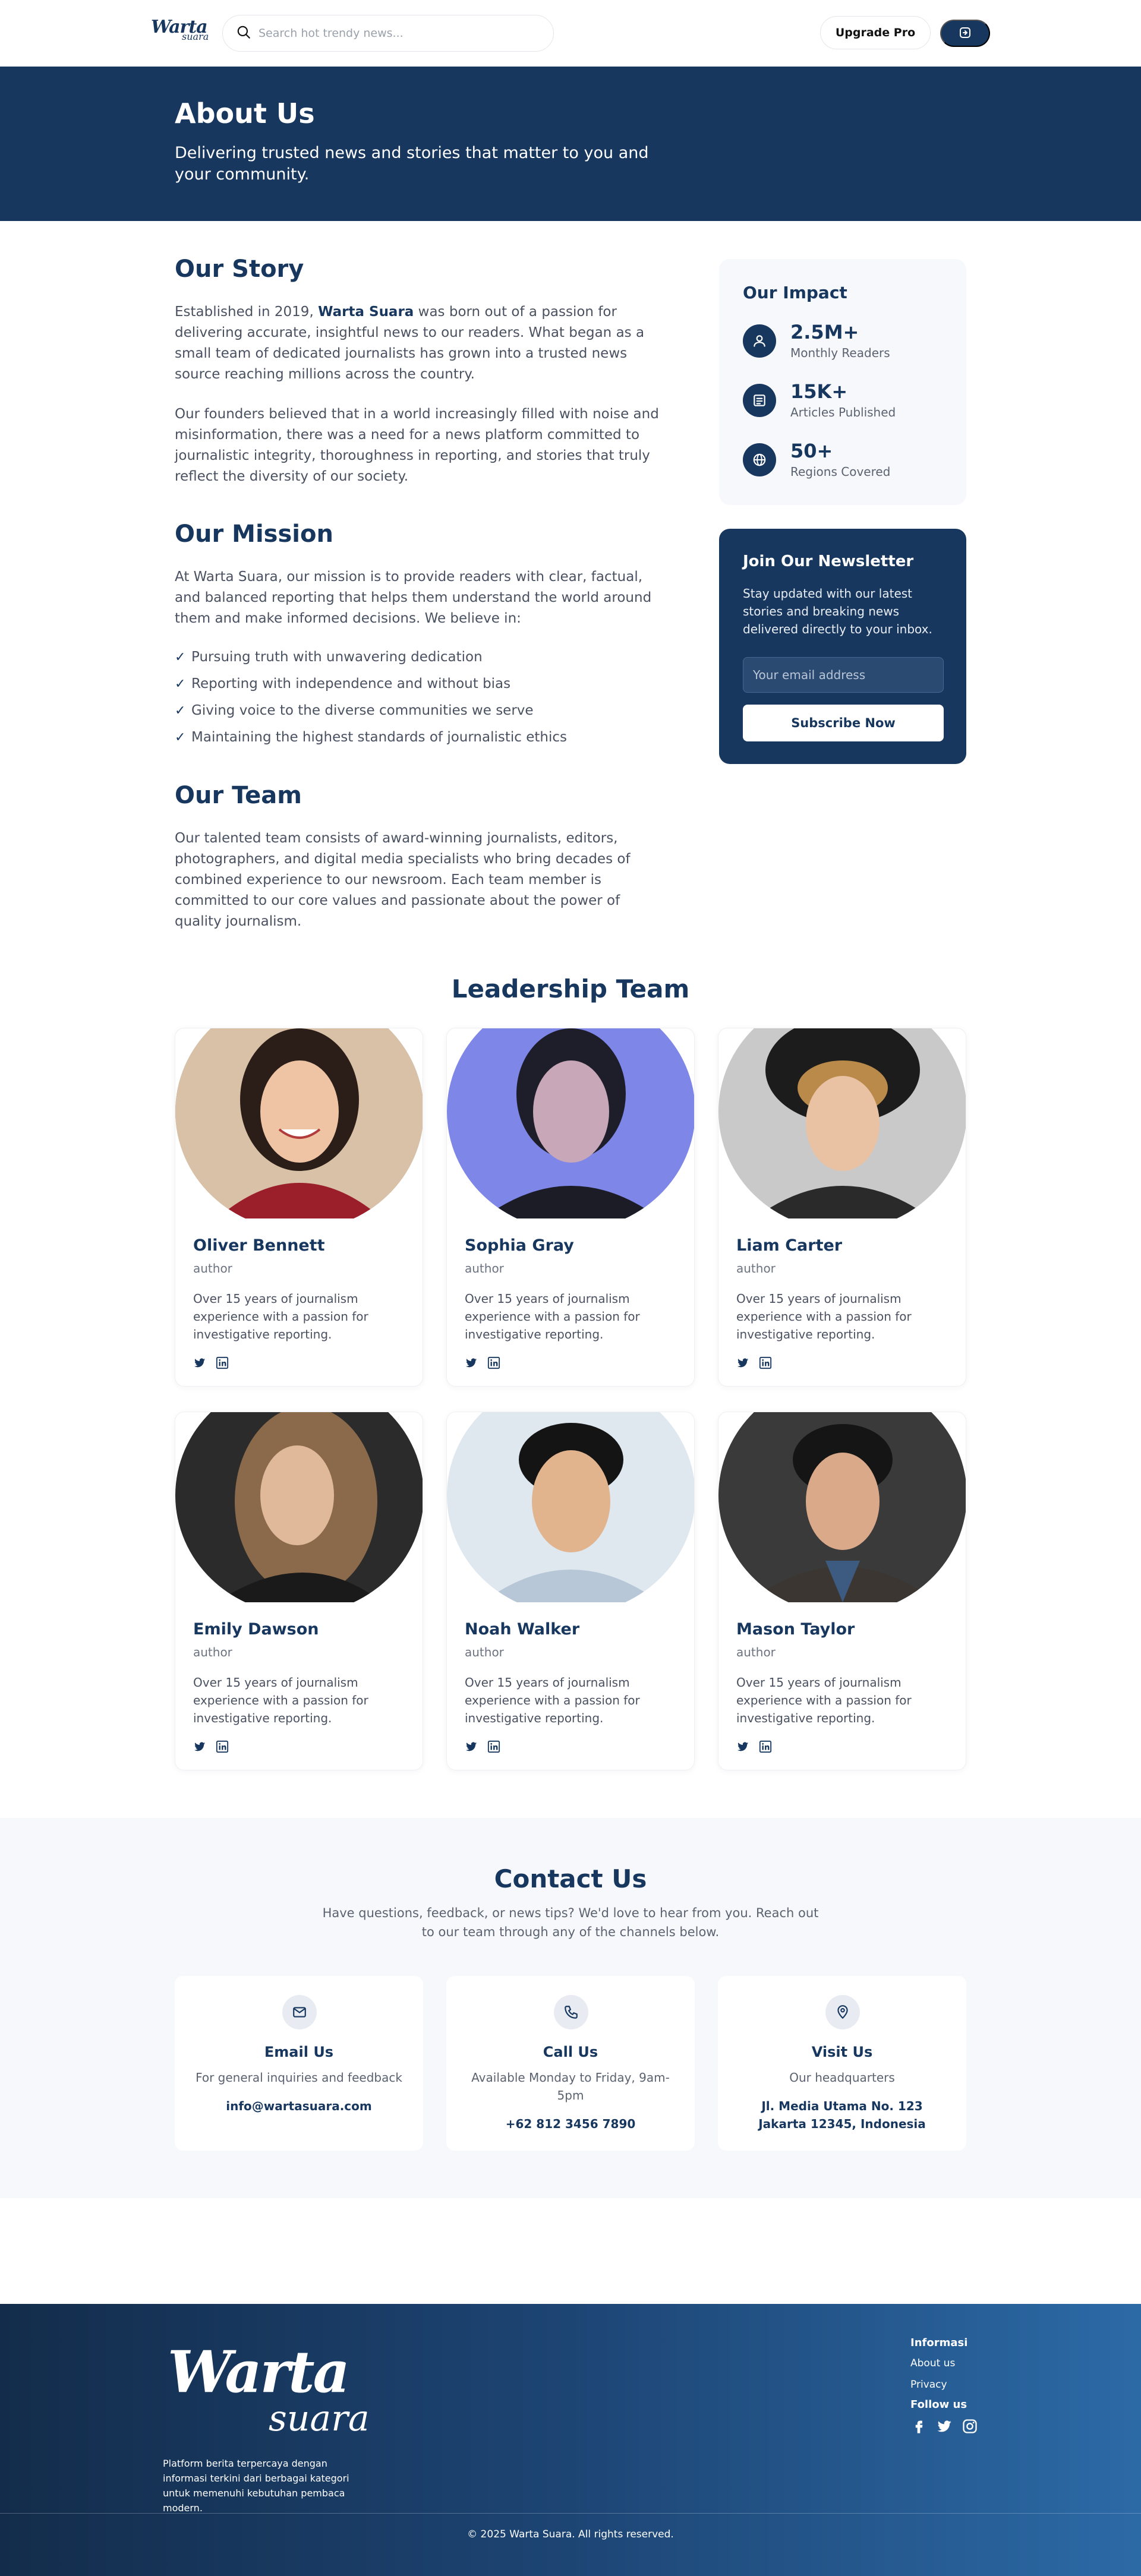  I want to click on our-team-heading: Our Team, so click(238, 795).